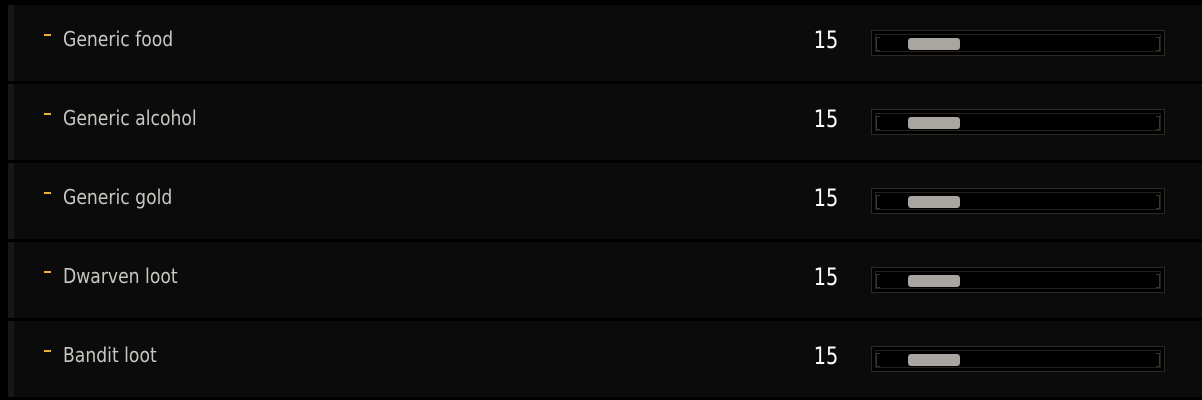 This screenshot has height=400, width=1202. Describe the element at coordinates (118, 197) in the screenshot. I see `setting-label: Generic gold` at that location.